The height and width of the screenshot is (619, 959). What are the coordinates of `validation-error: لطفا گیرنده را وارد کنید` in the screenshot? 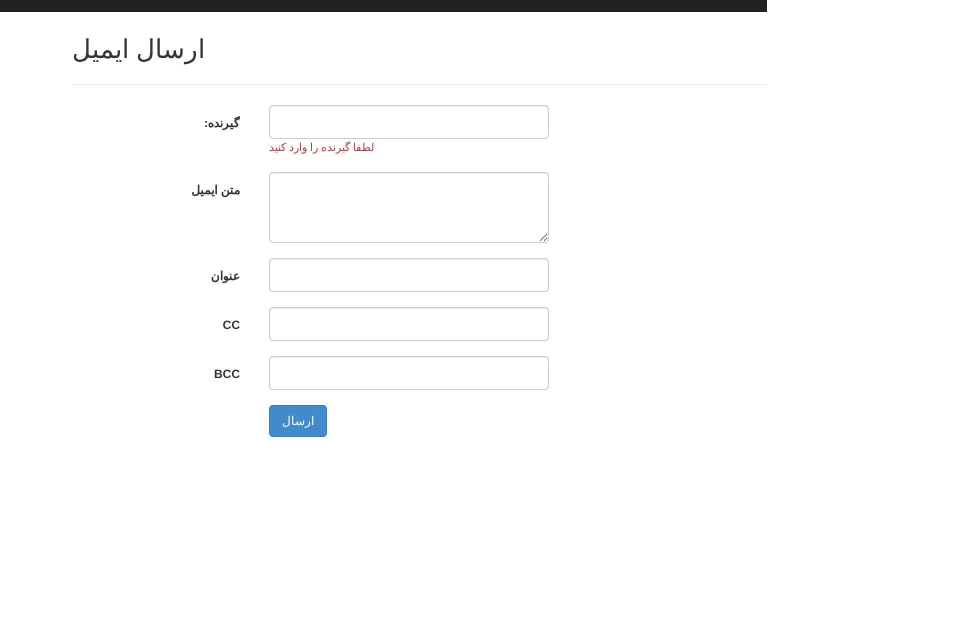 It's located at (322, 148).